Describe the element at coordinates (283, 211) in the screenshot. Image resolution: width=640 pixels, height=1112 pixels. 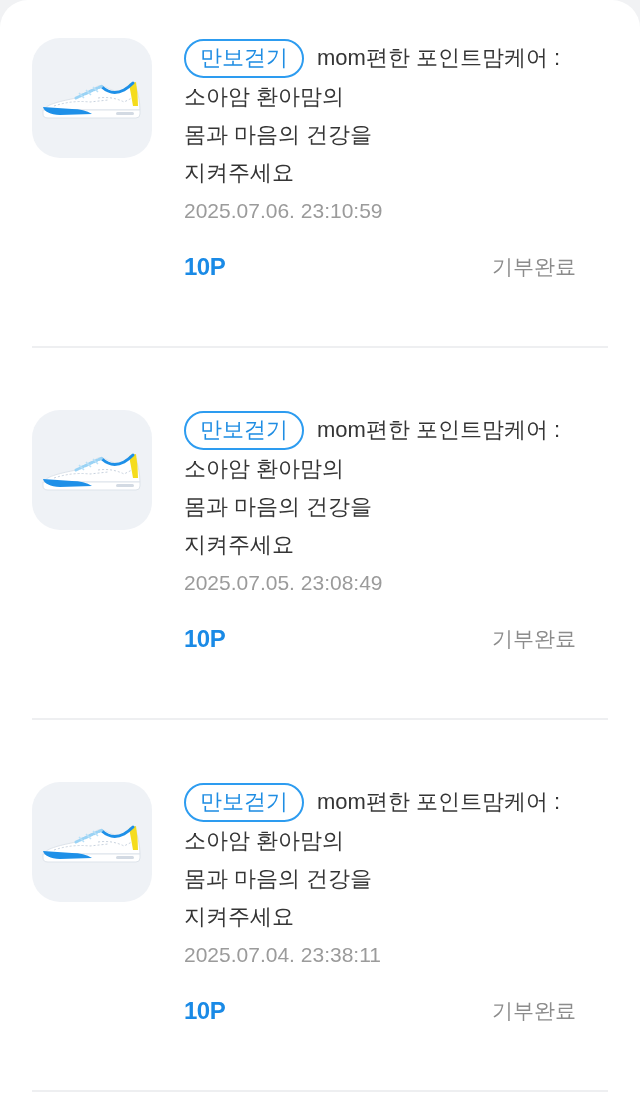
I see `date-text: 2025.07.06. 23:10:59` at that location.